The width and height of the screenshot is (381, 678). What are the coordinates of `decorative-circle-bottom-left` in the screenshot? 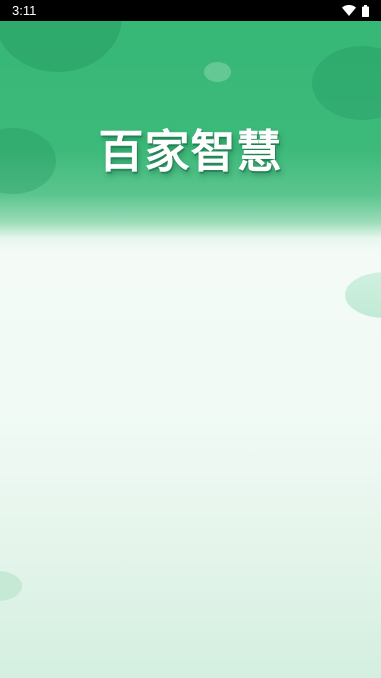 It's located at (11, 586).